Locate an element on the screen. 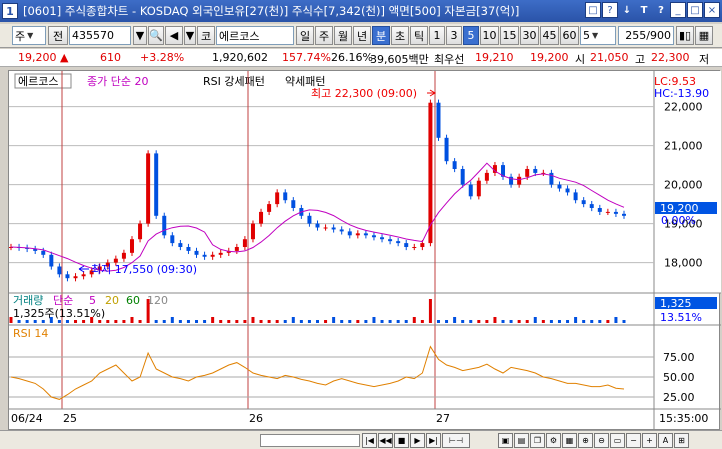 The image size is (722, 449). interval-15: 15 is located at coordinates (509, 35).